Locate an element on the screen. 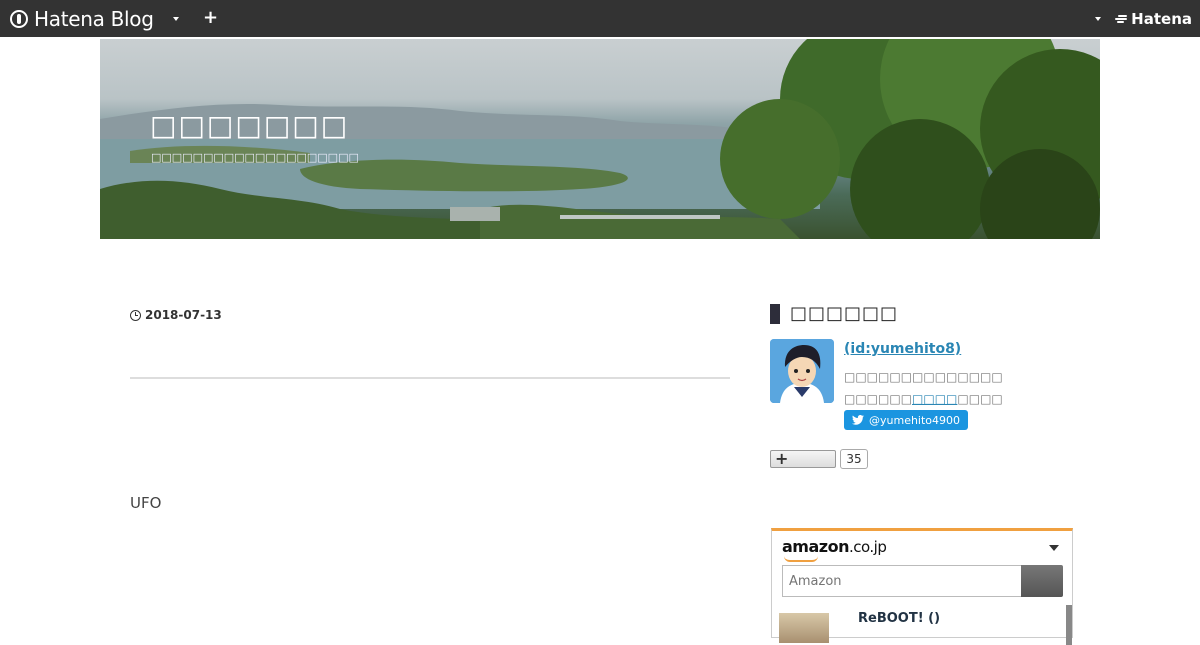  profile-description-line1: □□□□□□□□□□□□□□ is located at coordinates (923, 377).